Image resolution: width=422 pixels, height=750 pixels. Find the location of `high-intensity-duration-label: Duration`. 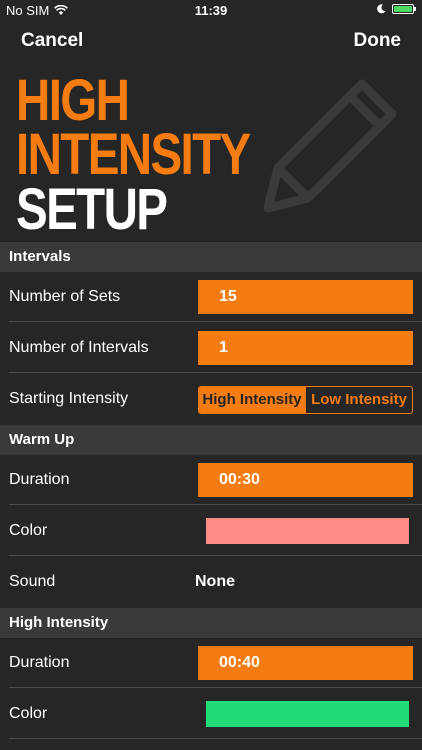

high-intensity-duration-label: Duration is located at coordinates (39, 662).